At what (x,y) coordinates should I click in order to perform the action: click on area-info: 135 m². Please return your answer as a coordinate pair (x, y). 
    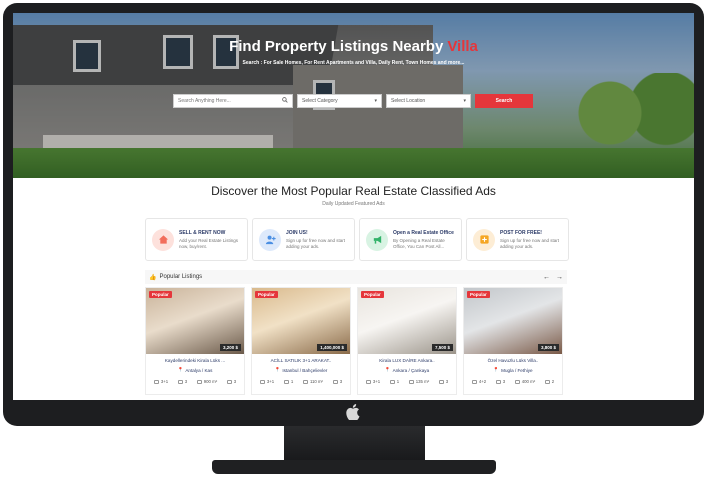
    Looking at the image, I should click on (419, 381).